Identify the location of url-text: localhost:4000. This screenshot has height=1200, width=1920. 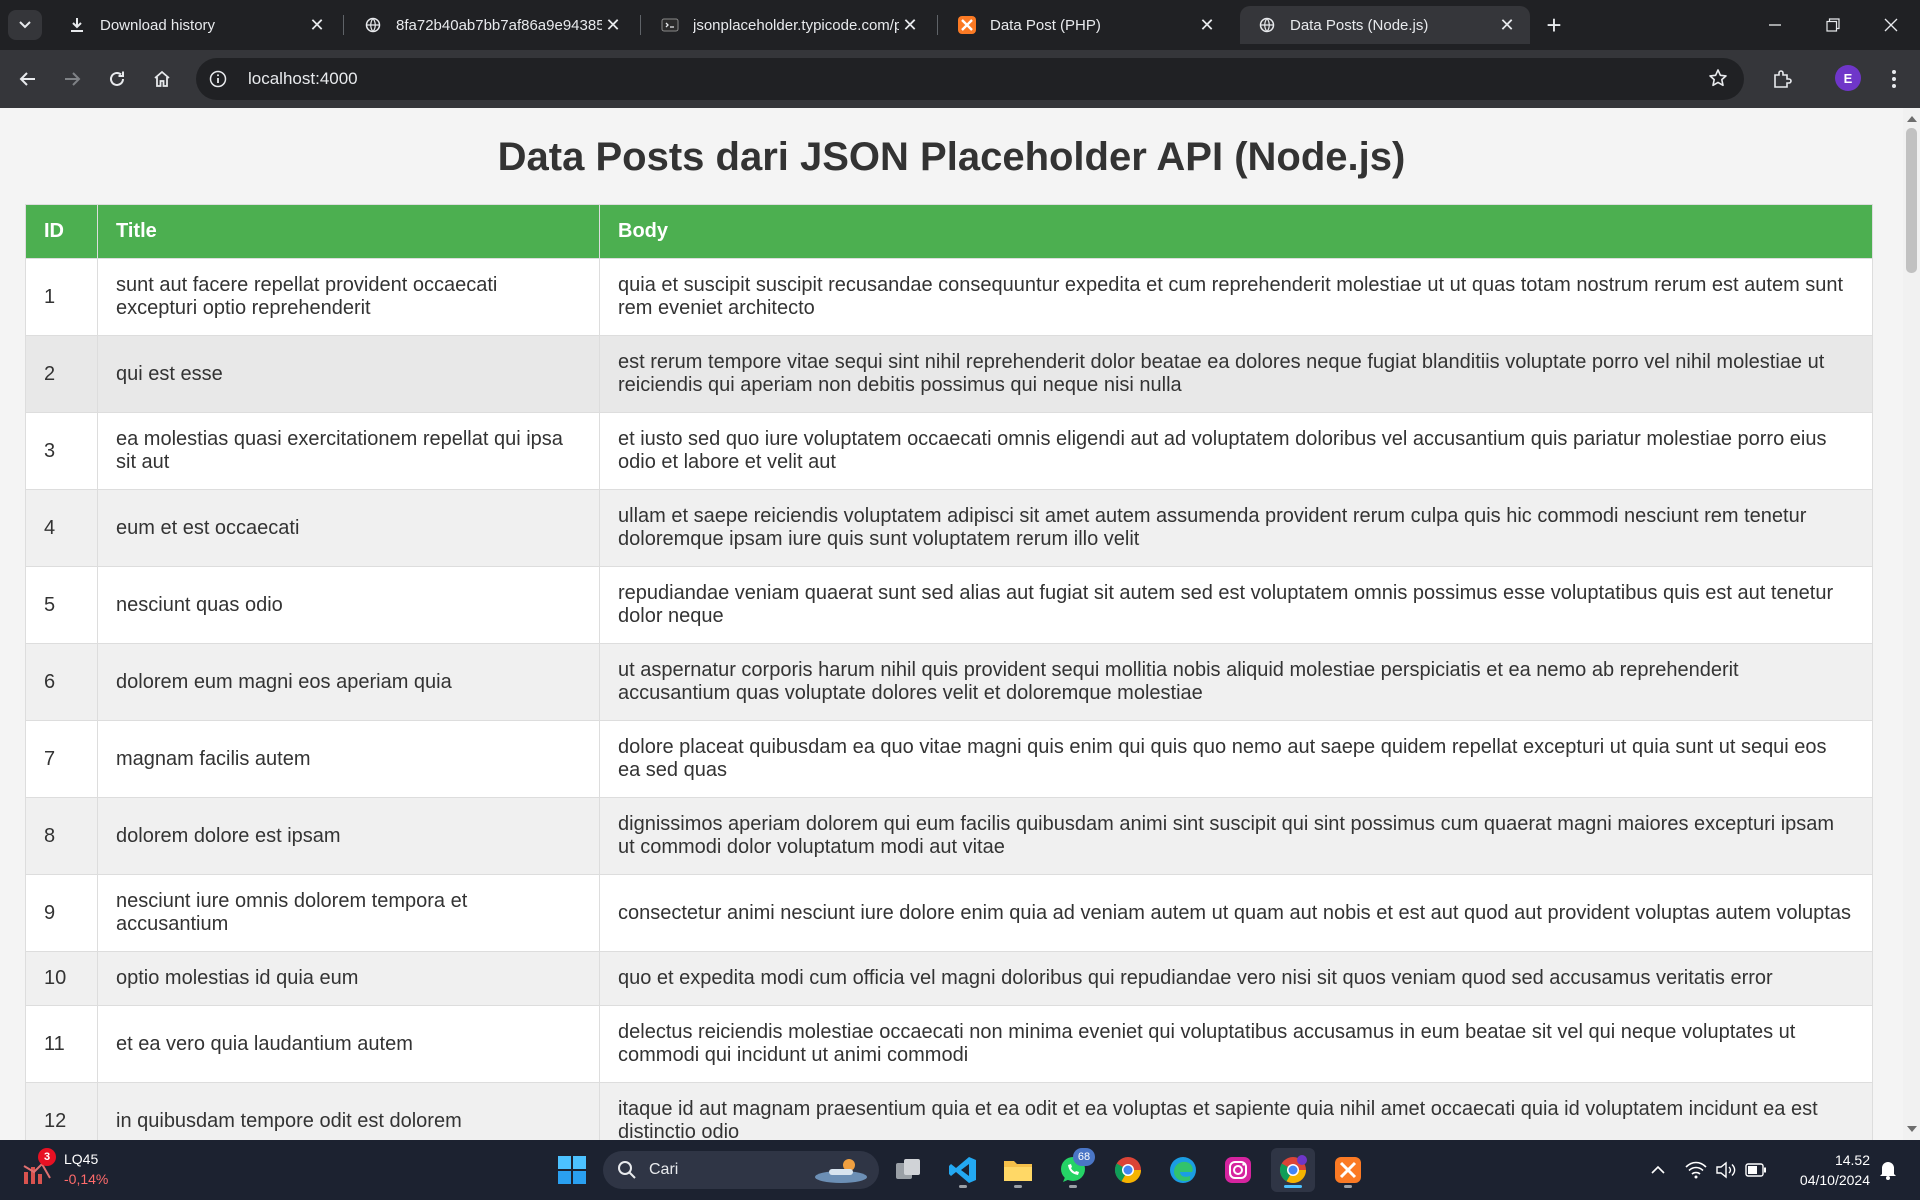
(303, 79).